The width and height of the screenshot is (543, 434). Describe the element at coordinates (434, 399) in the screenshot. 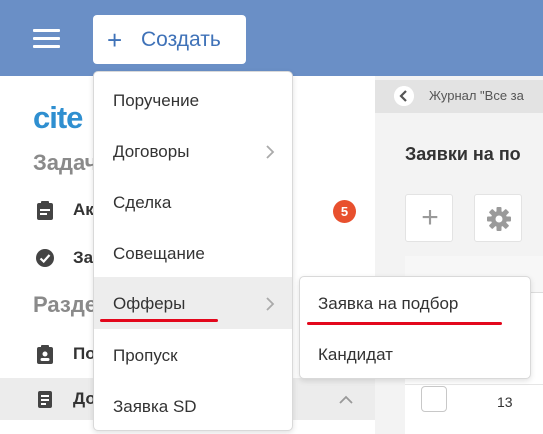

I see `row-checkbox` at that location.